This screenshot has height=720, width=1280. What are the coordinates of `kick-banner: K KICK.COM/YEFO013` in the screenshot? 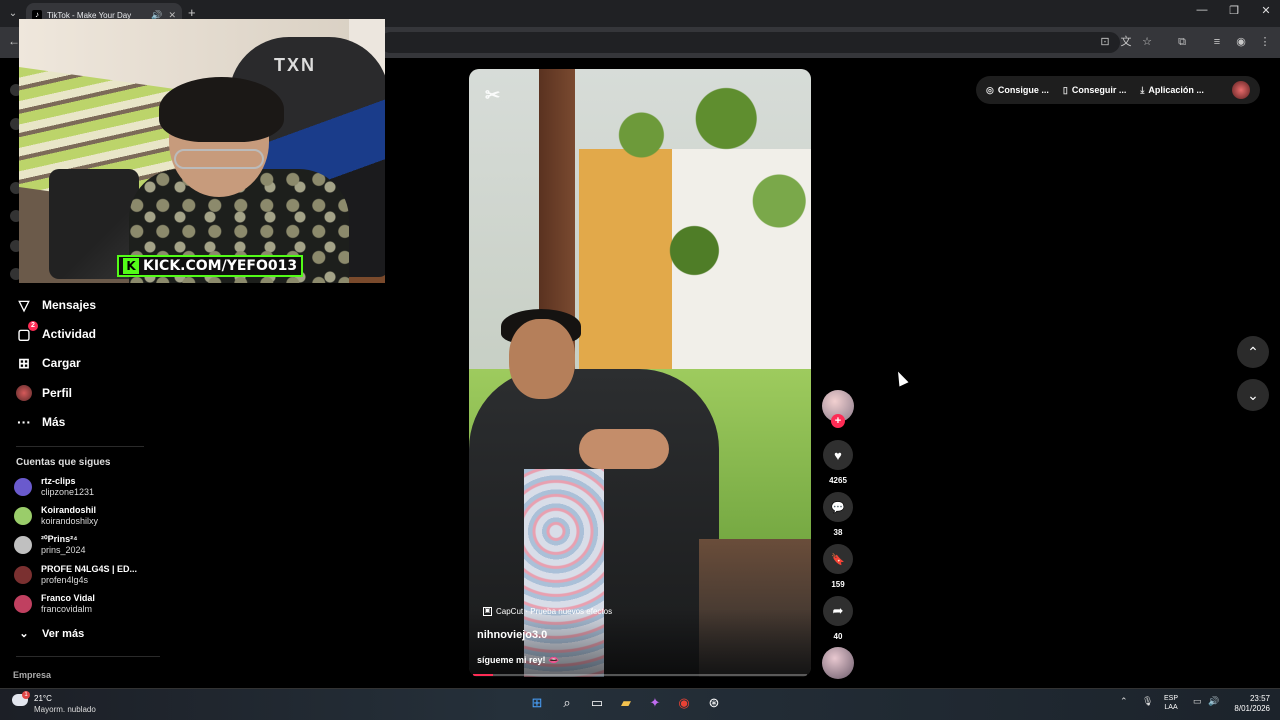 It's located at (210, 266).